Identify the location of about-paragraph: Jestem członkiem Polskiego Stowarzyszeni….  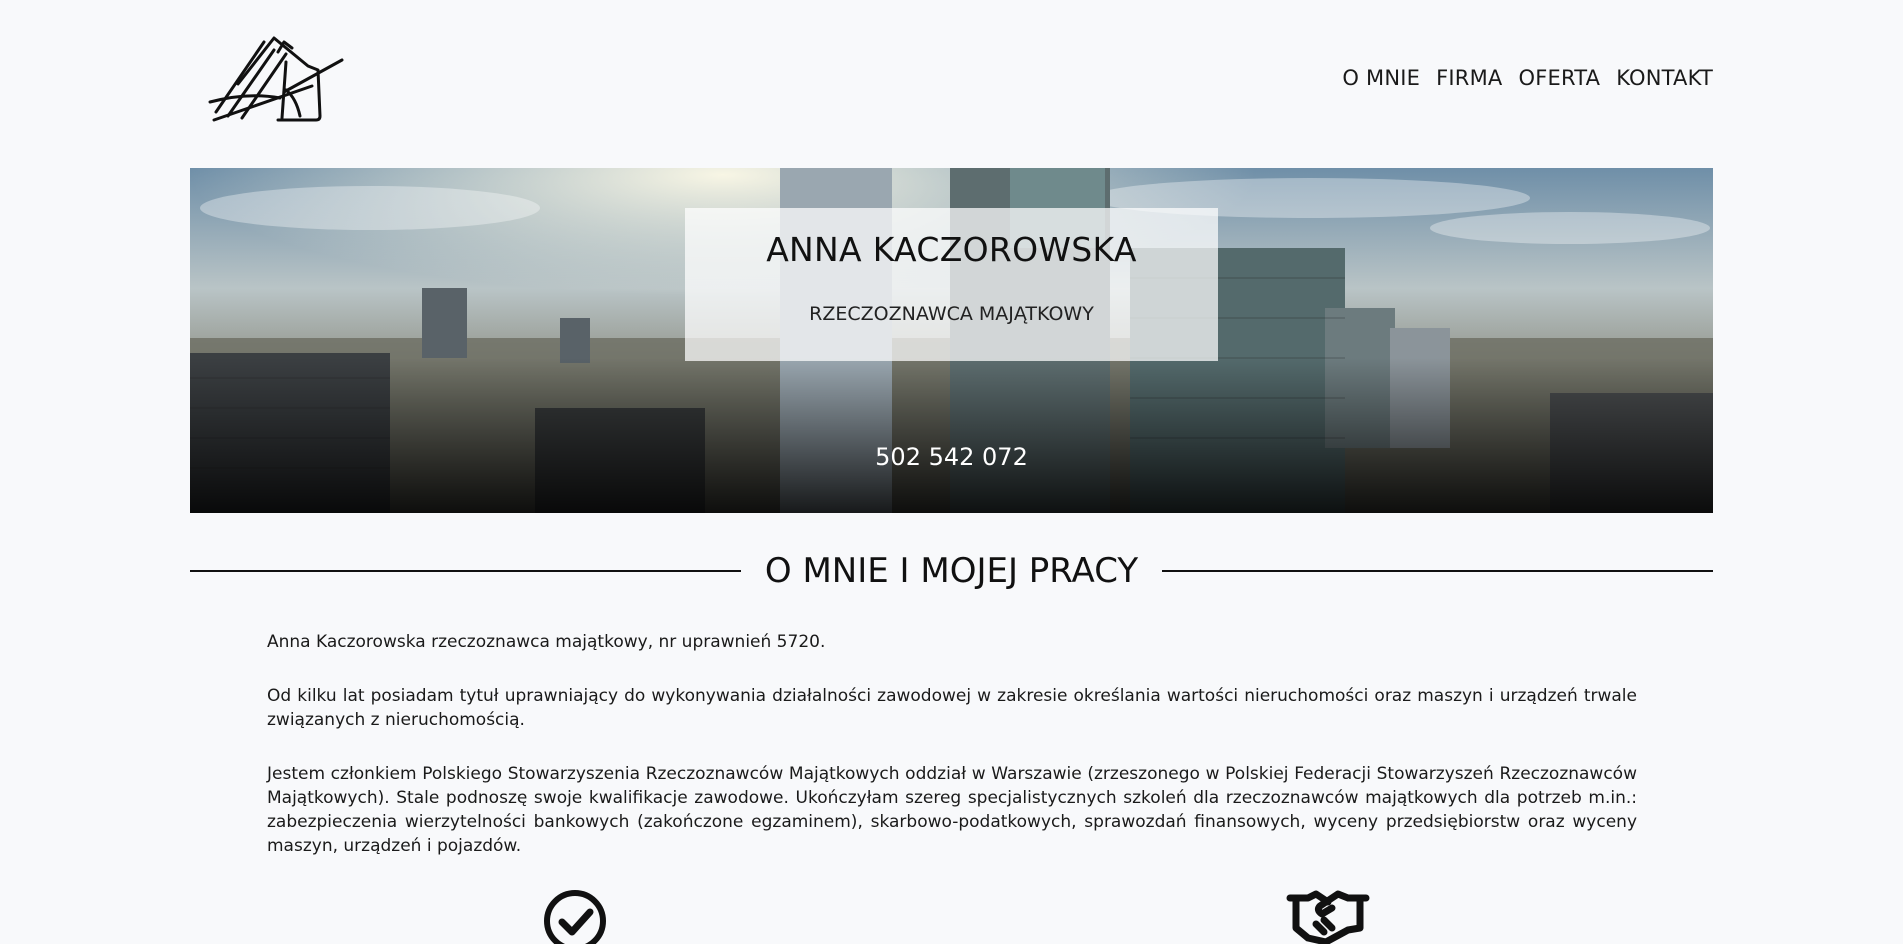
(952, 810).